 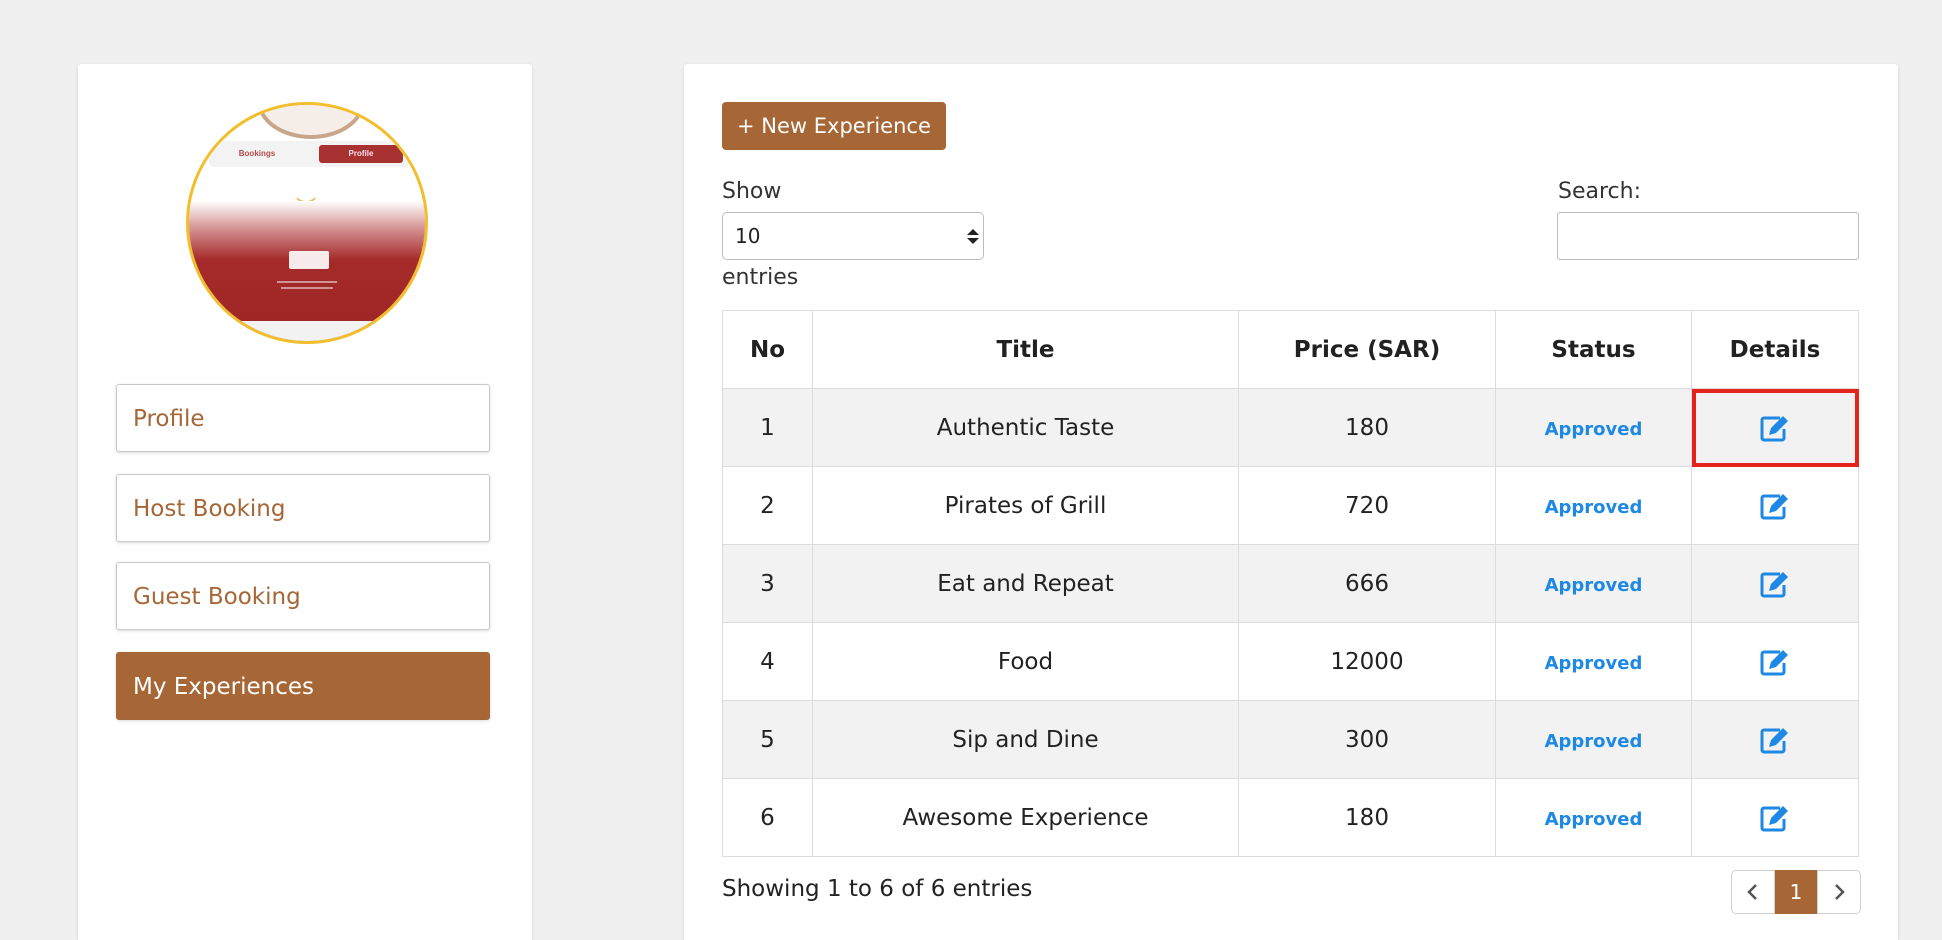 I want to click on page-button-current: 1, so click(x=1796, y=892).